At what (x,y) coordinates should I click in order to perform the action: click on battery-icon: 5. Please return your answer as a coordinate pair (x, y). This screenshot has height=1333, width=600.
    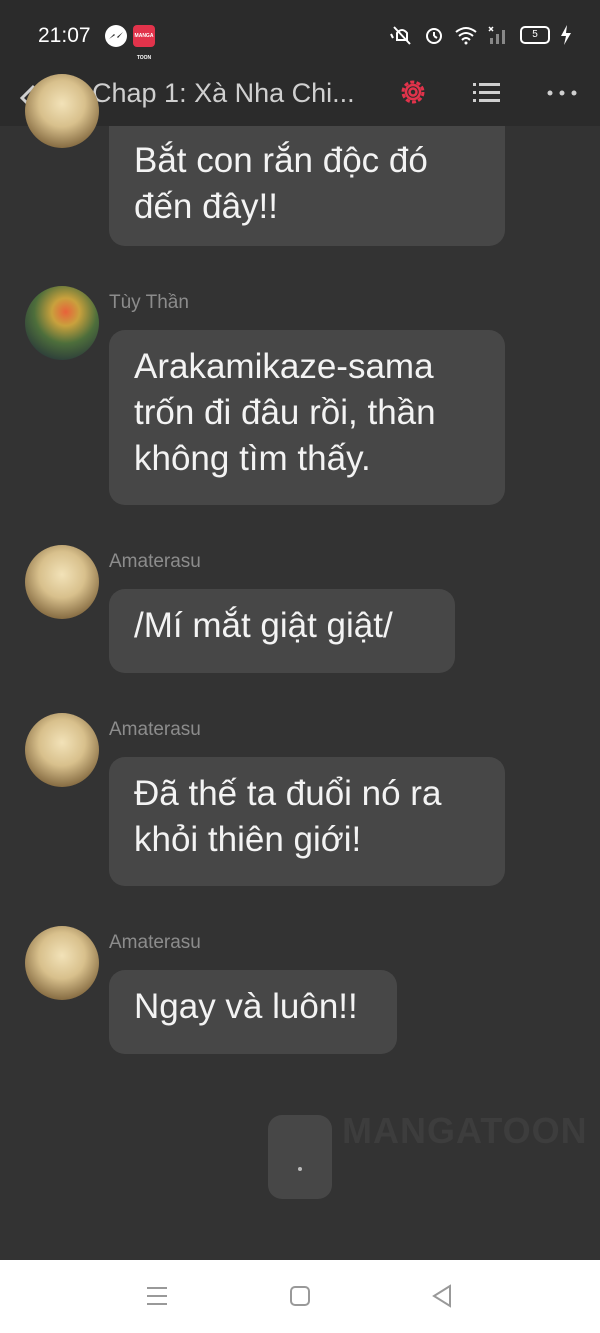
    Looking at the image, I should click on (535, 35).